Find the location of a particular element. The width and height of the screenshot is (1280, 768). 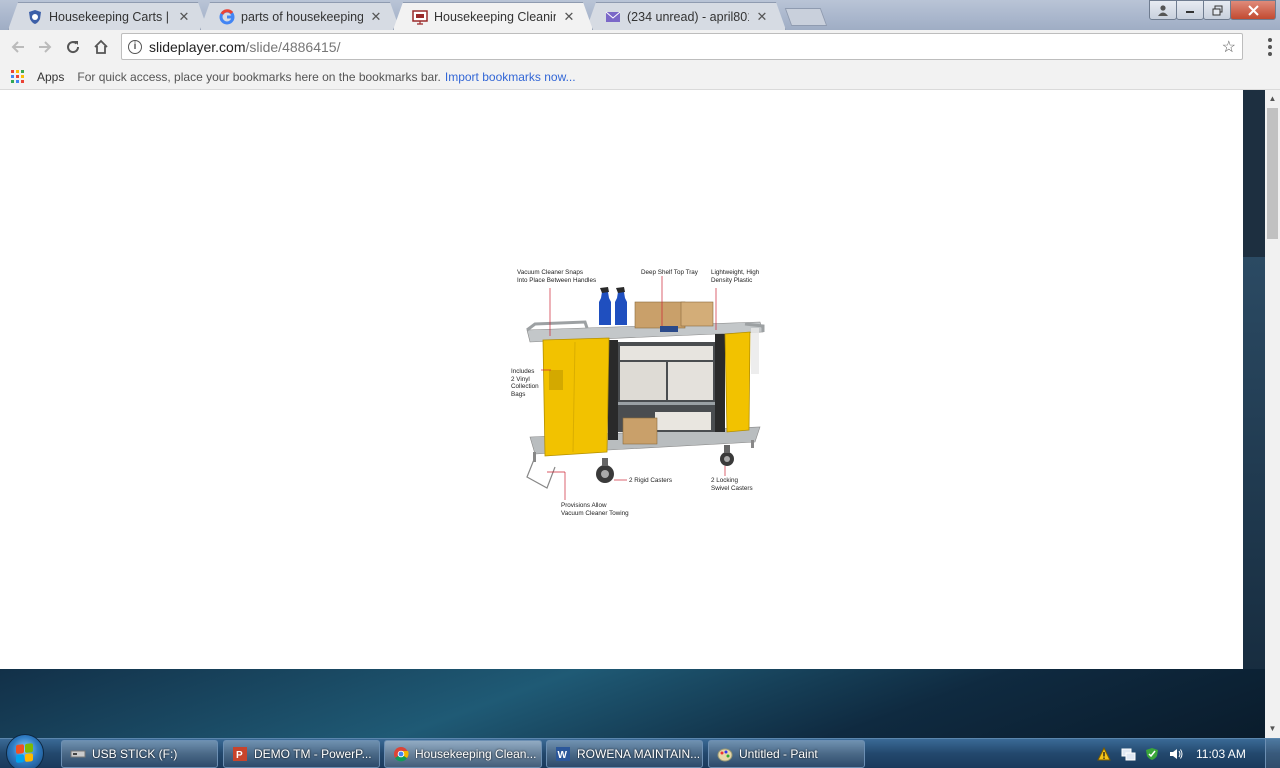

shield-favicon-icon is located at coordinates (35, 17).